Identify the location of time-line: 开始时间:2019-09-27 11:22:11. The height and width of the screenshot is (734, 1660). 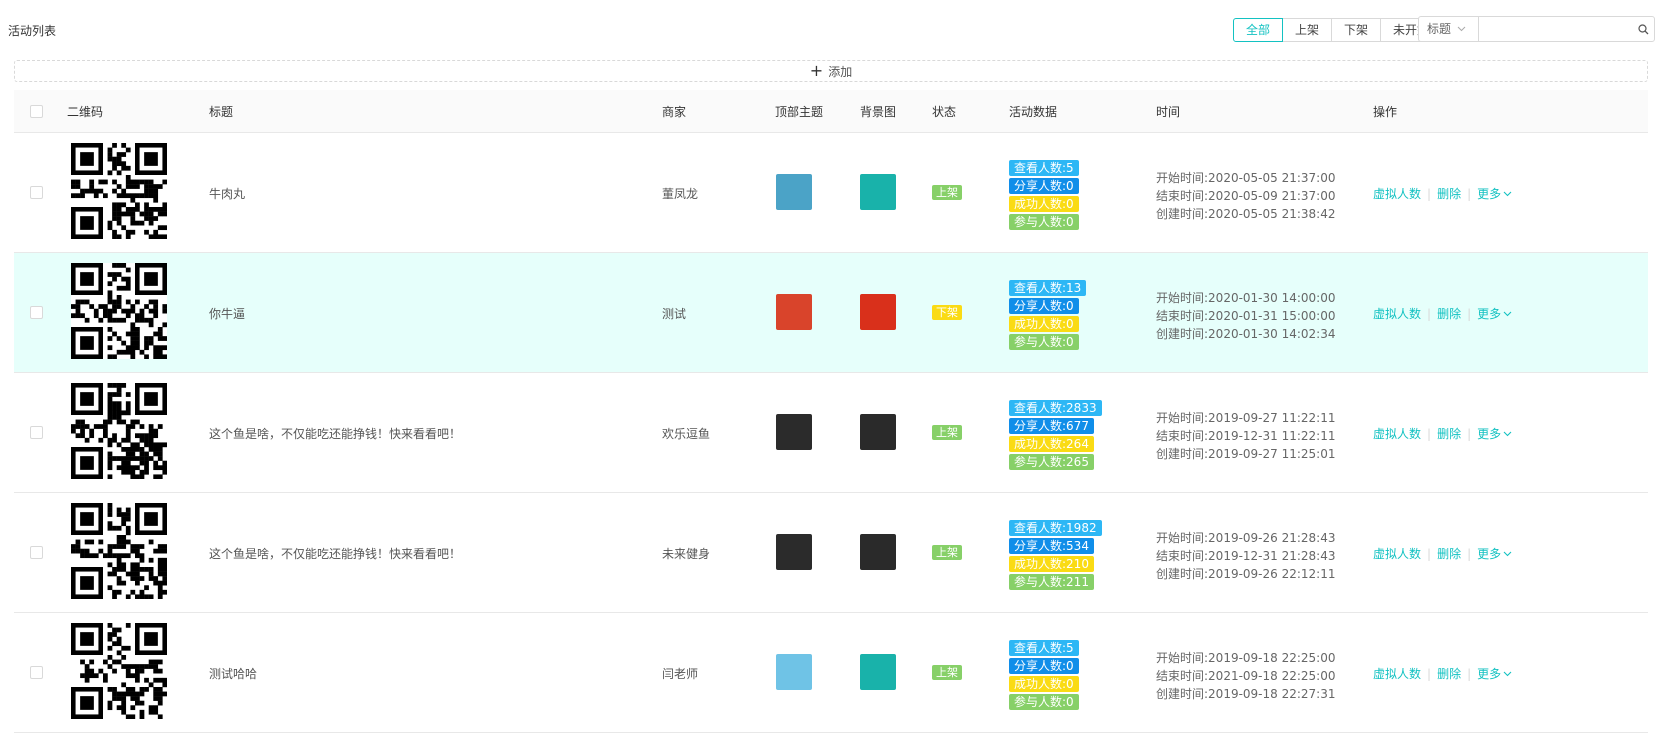
(1246, 418).